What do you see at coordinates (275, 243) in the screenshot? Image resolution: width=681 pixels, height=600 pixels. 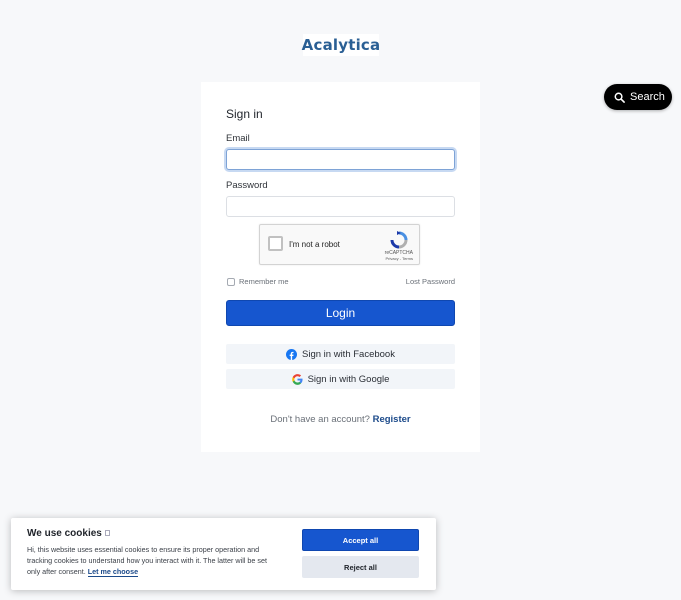 I see `recaptcha-checkbox` at bounding box center [275, 243].